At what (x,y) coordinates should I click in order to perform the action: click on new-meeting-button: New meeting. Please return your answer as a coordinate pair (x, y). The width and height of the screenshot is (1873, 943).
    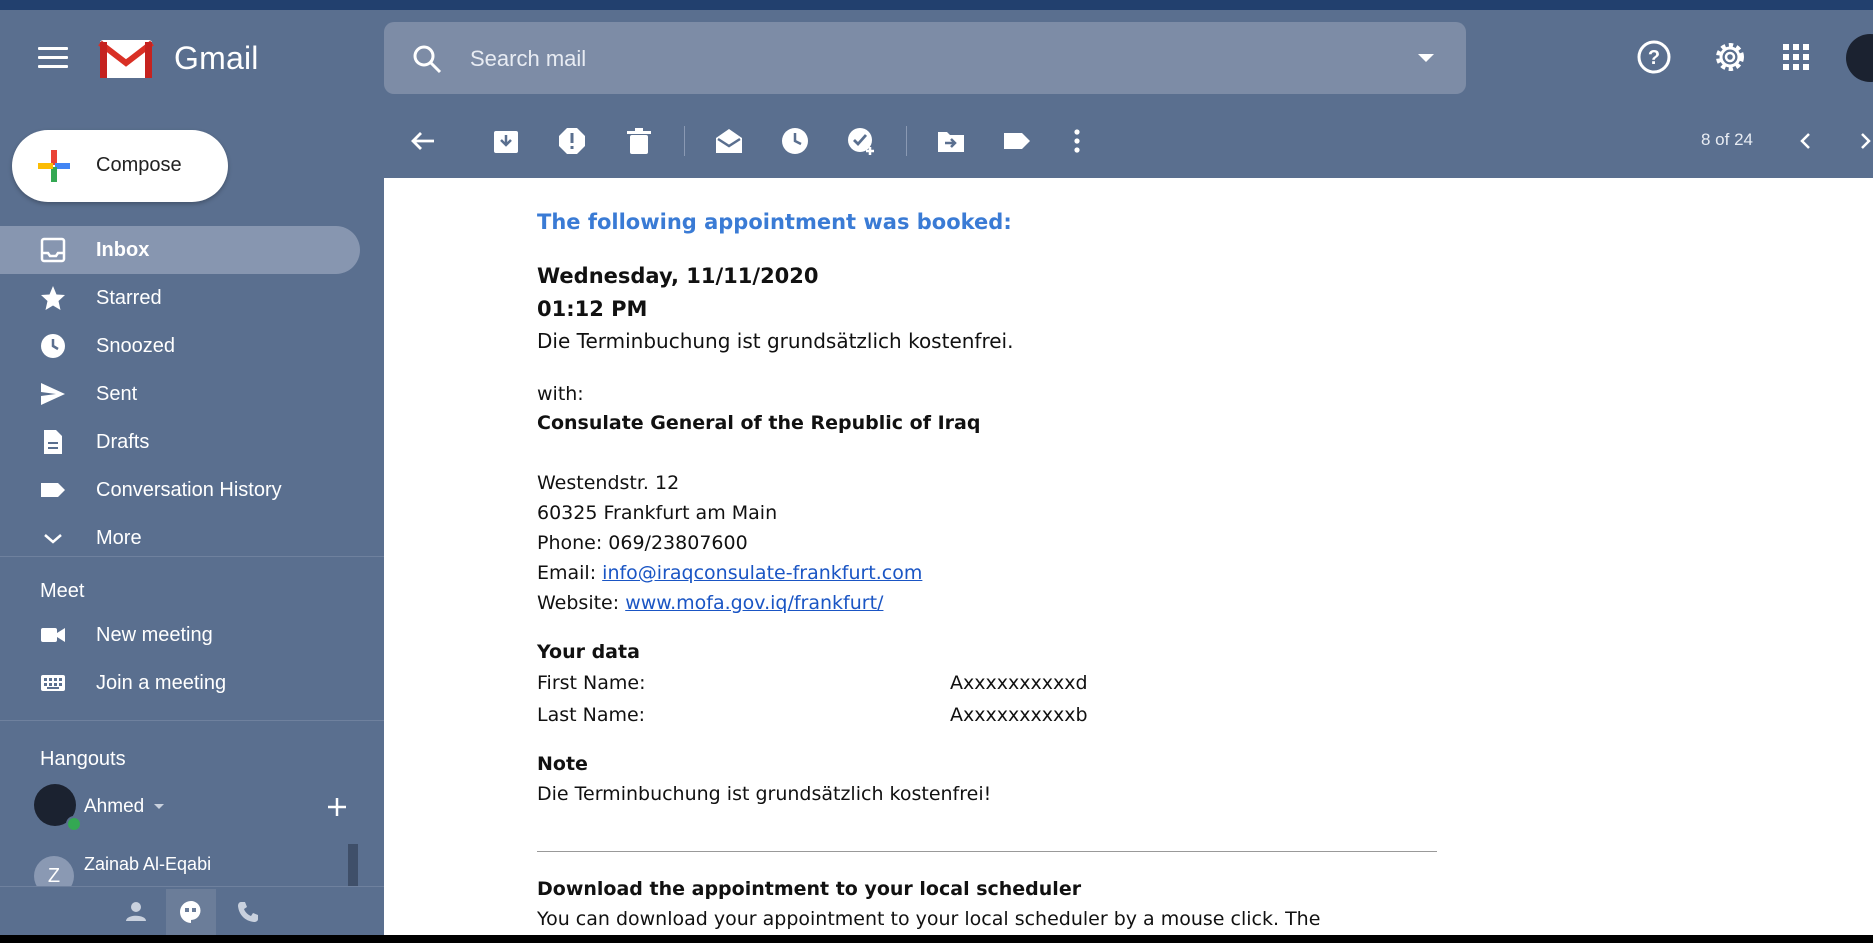
    Looking at the image, I should click on (180, 635).